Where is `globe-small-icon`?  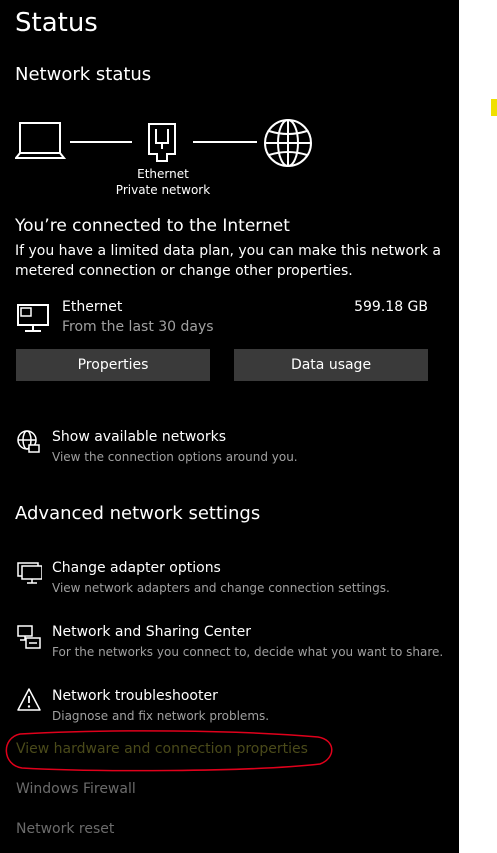
globe-small-icon is located at coordinates (29, 442).